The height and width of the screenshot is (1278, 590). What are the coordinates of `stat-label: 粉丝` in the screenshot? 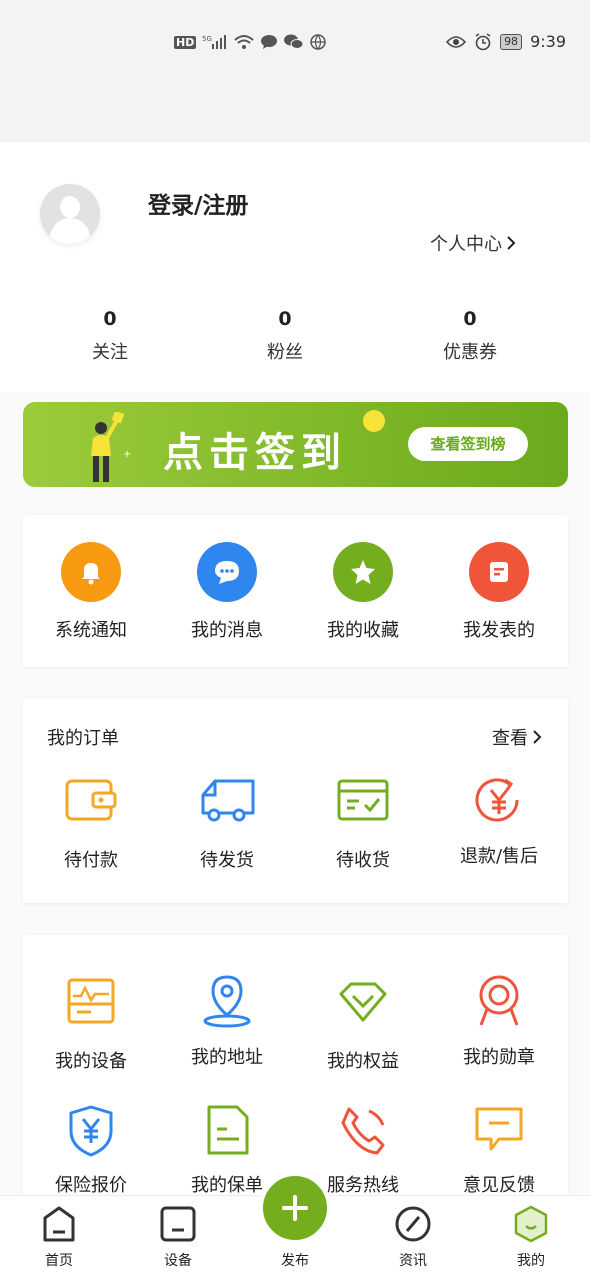 It's located at (285, 352).